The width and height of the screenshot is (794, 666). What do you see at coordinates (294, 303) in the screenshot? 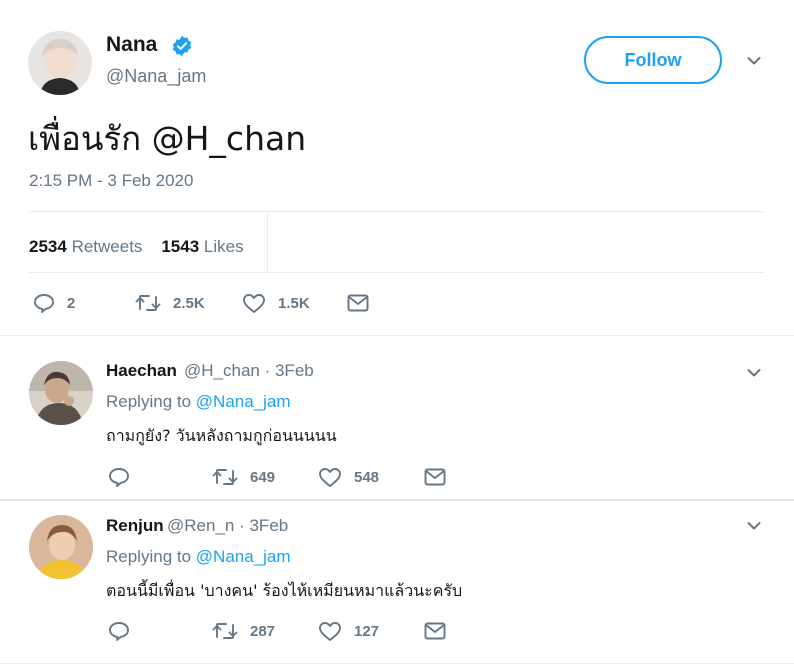
I see `like-count: 1.5K` at bounding box center [294, 303].